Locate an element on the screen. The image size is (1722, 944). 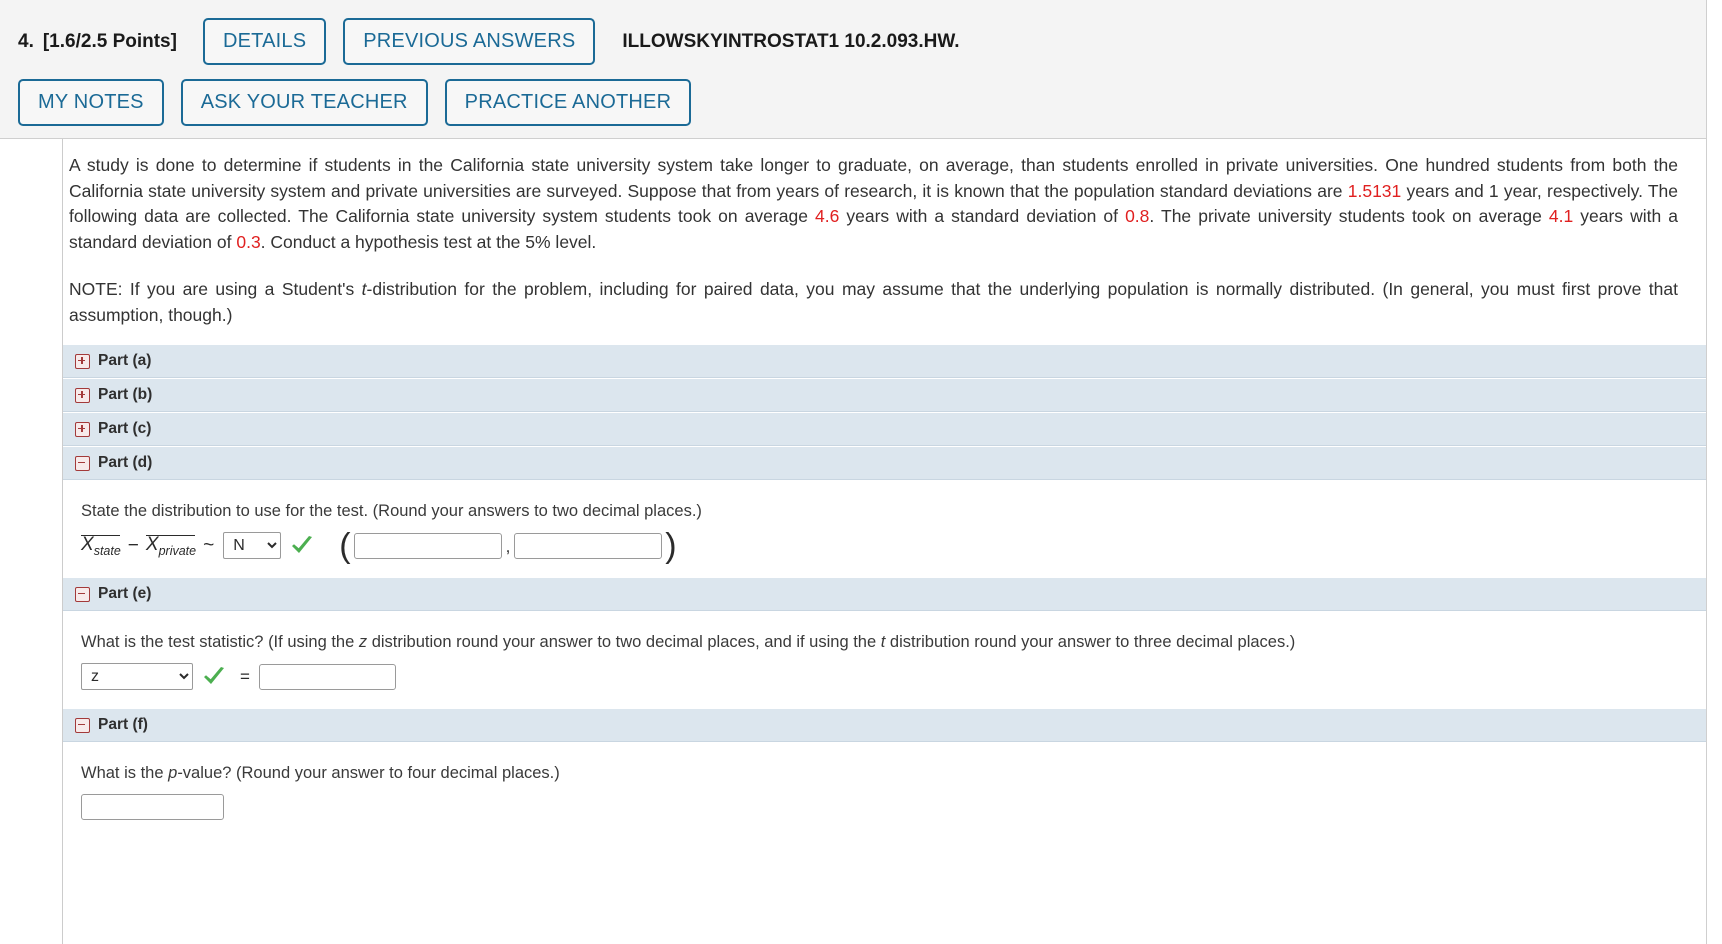
my-notes-button: MY NOTES is located at coordinates (91, 102).